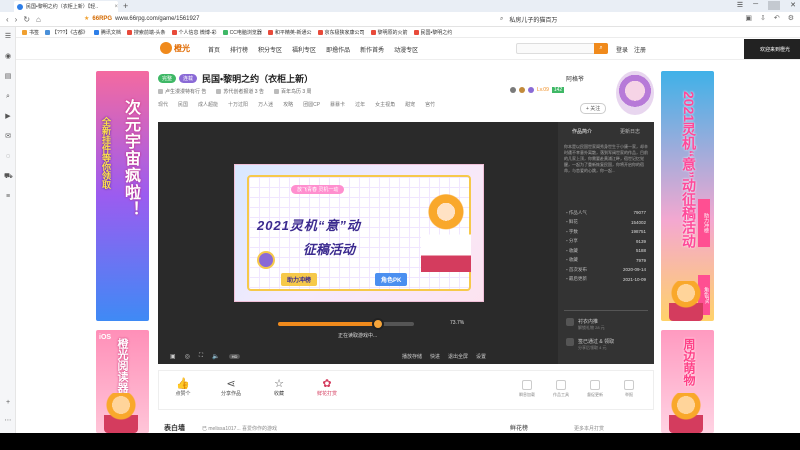 This screenshot has width=800, height=450. I want to click on sidebar-cart-icon: ⛟, so click(8, 177).